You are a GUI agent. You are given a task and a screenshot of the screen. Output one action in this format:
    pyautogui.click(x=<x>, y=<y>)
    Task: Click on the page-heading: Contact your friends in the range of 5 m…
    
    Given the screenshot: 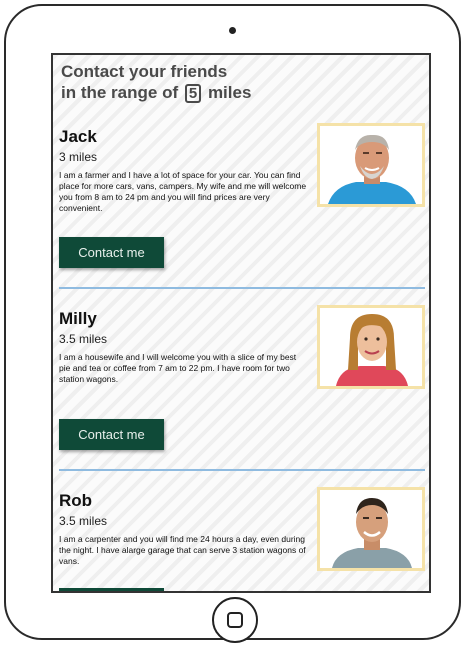 What is the action you would take?
    pyautogui.click(x=156, y=82)
    